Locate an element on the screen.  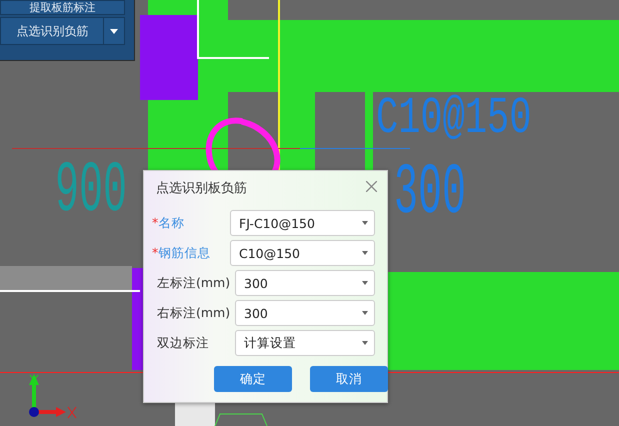
cancel-button: 取消 is located at coordinates (349, 379).